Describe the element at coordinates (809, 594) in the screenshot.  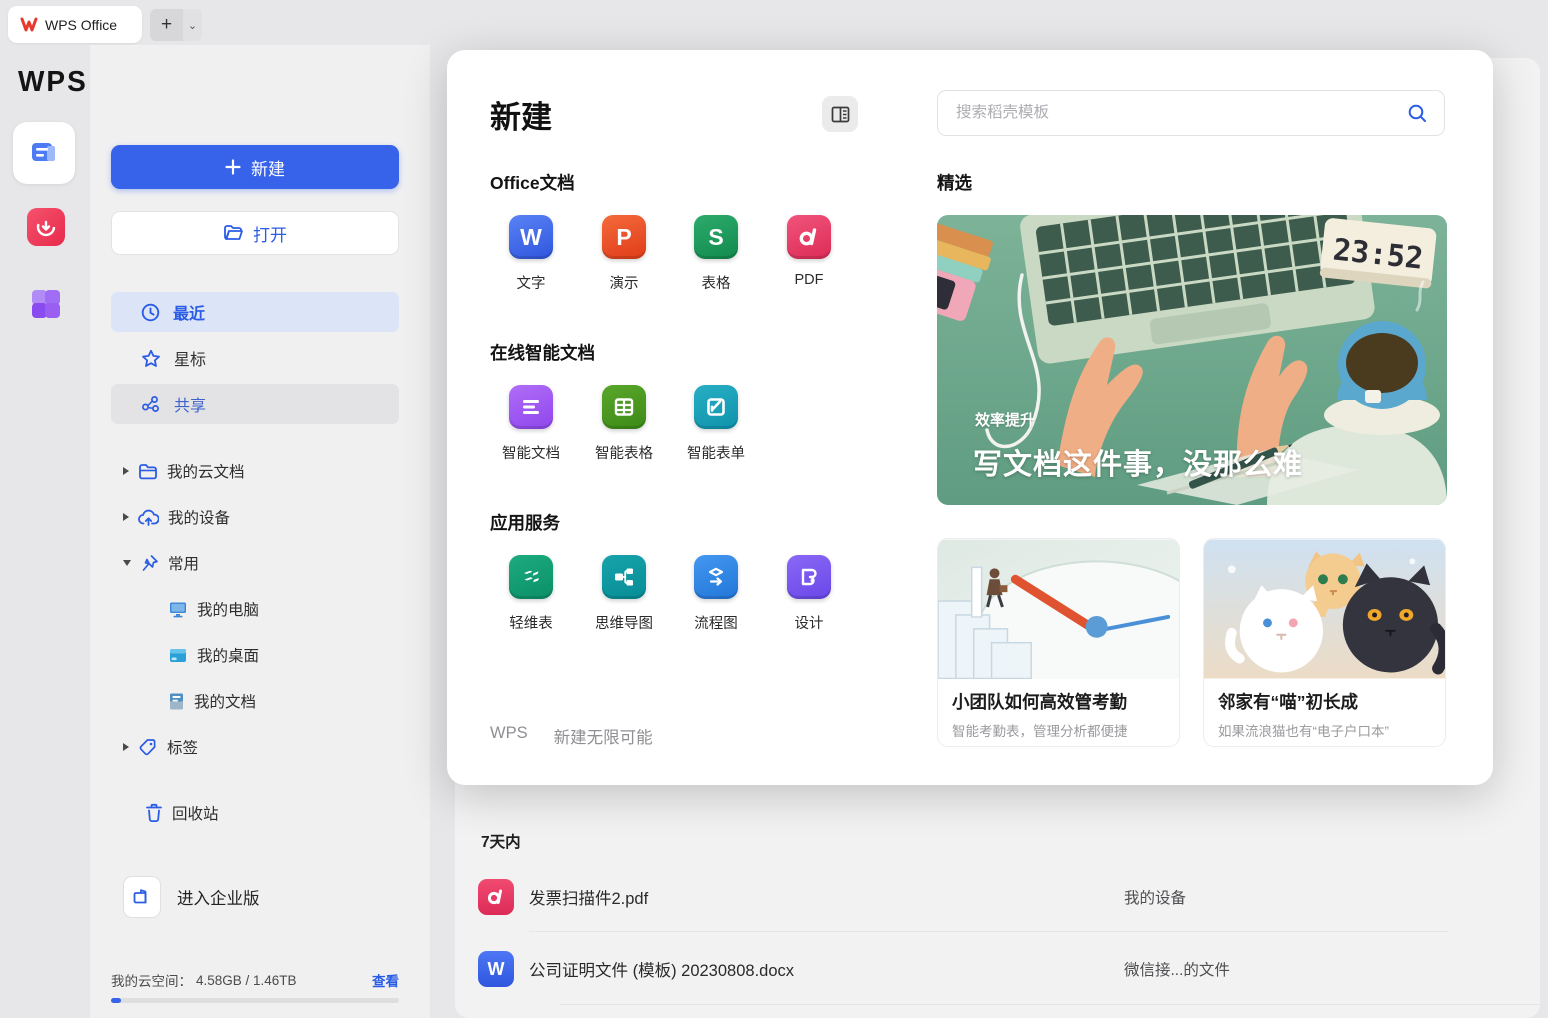
I see `new-design-tile: 设计` at that location.